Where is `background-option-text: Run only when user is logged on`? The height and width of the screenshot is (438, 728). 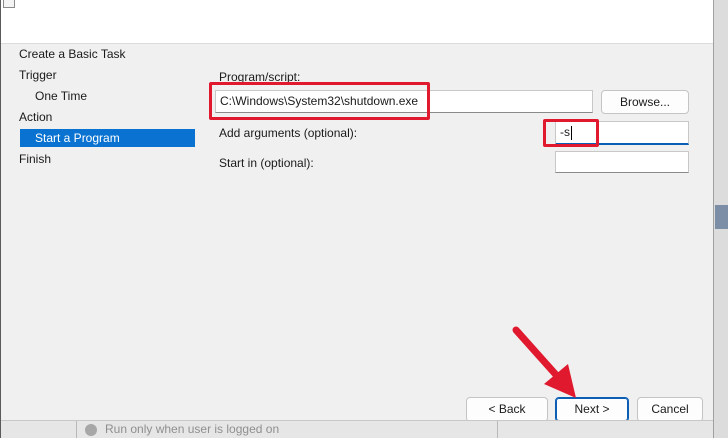
background-option-text: Run only when user is logged on is located at coordinates (192, 429).